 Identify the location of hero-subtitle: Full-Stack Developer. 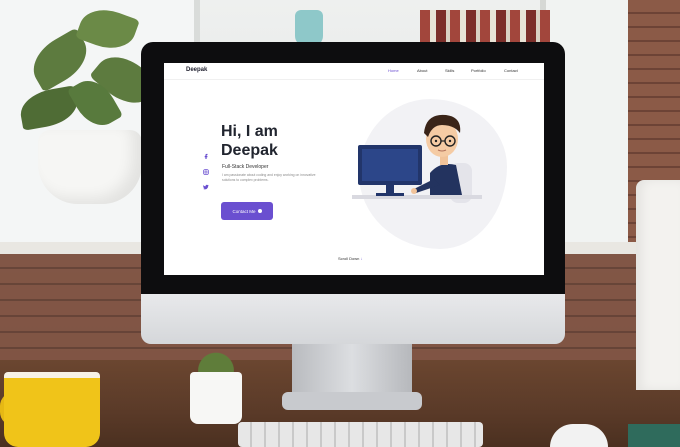
(245, 167).